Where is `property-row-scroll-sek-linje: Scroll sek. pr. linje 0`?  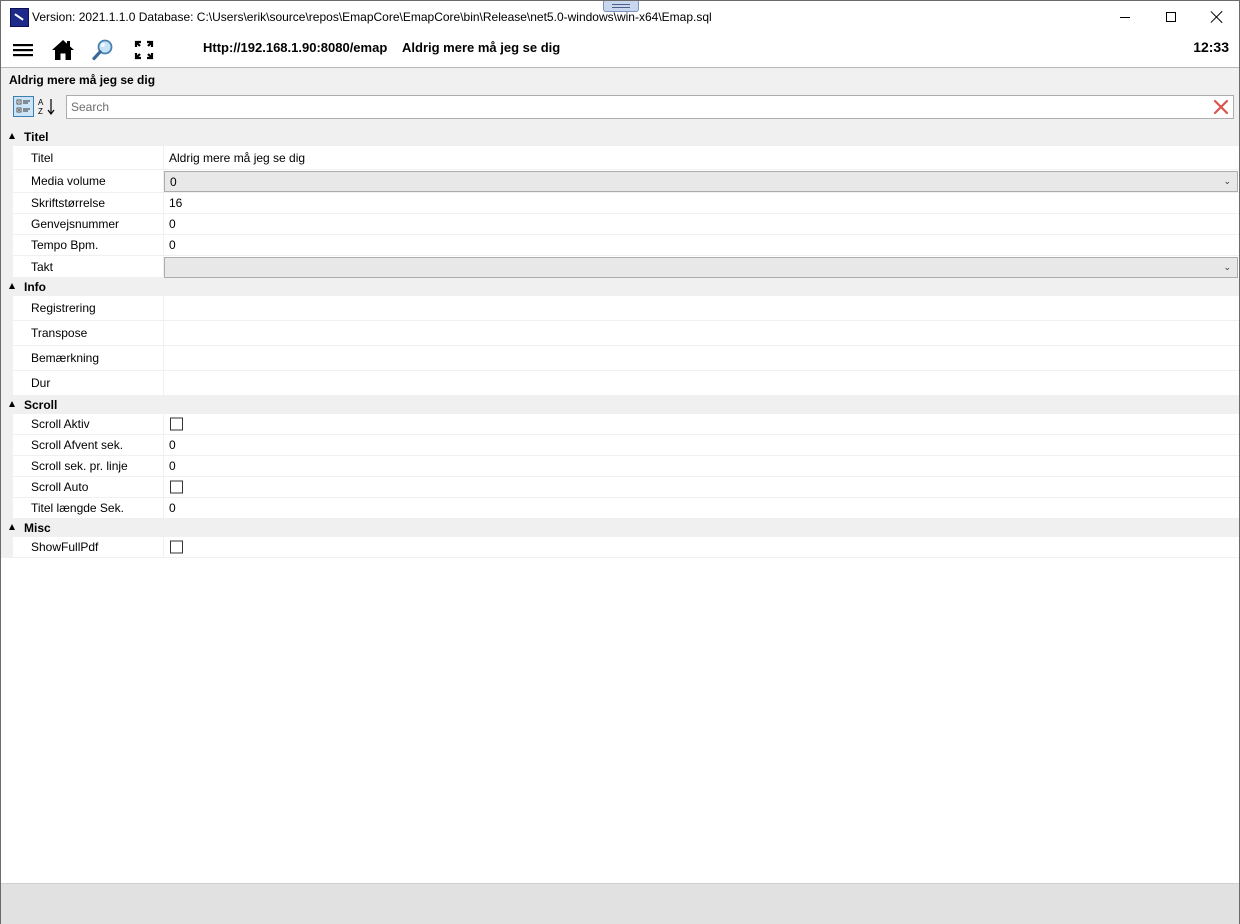 property-row-scroll-sek-linje: Scroll sek. pr. linje 0 is located at coordinates (620, 466).